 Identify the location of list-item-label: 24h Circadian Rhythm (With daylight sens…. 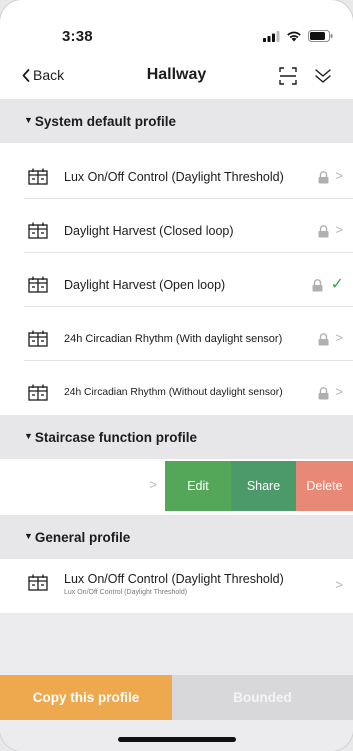
(173, 339).